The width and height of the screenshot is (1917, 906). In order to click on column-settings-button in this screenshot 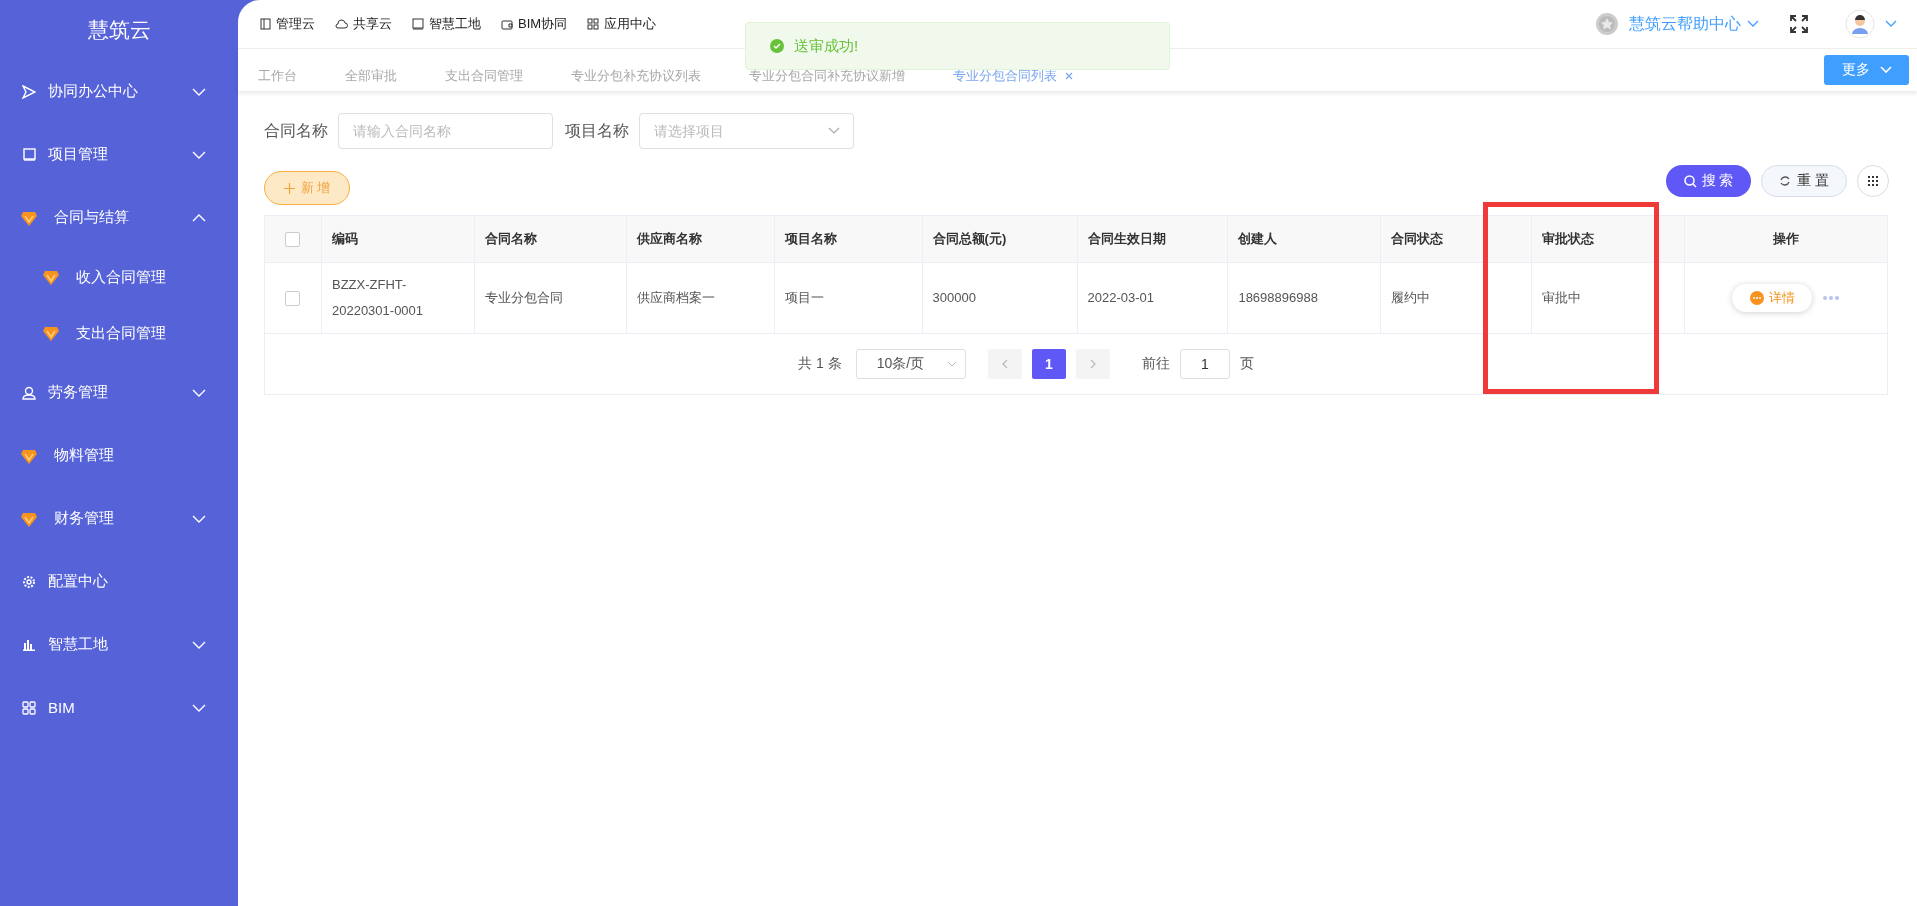, I will do `click(1873, 181)`.